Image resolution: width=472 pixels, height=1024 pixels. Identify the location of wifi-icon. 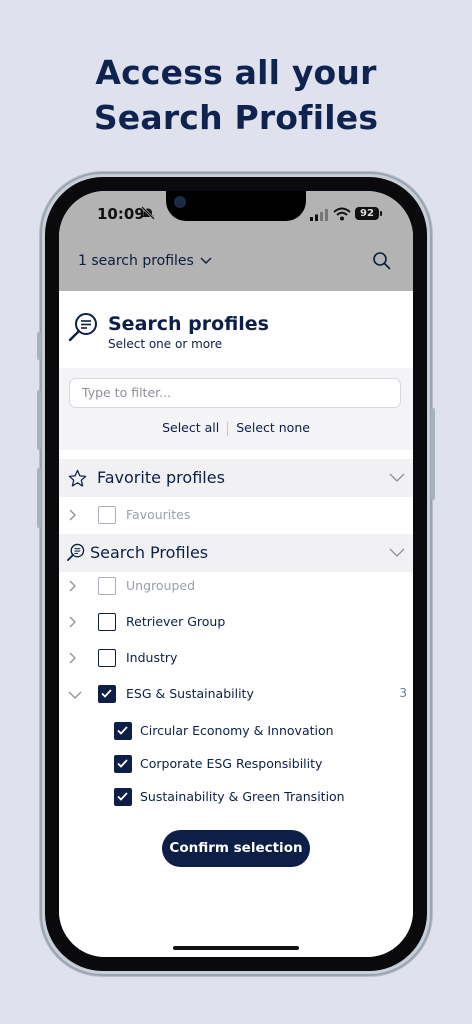
(342, 214).